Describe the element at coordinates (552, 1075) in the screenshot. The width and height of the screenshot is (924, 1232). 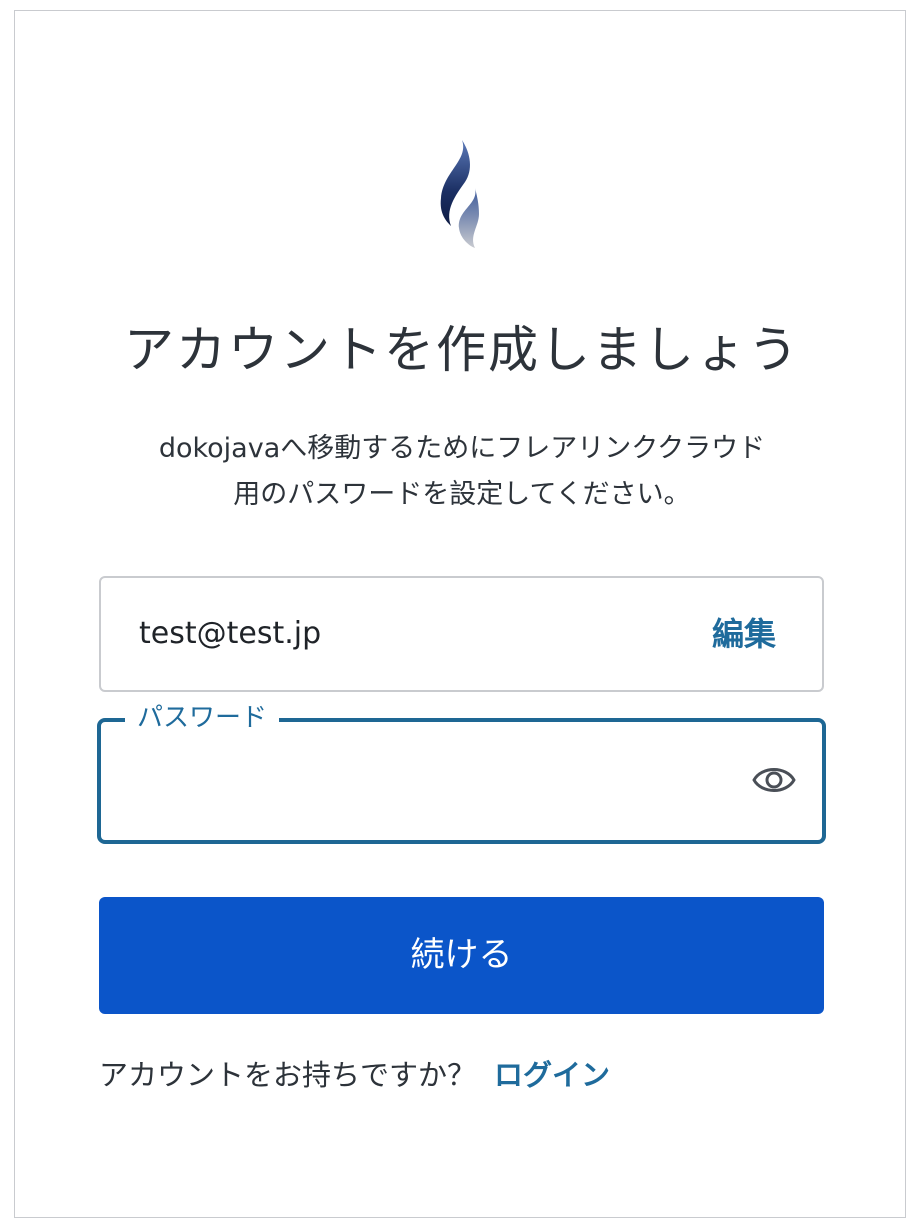
I see `login-link: ログイン` at that location.